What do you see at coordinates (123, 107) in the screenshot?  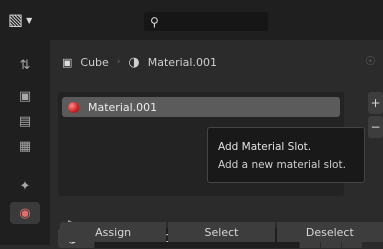 I see `slot-name: Material.001` at bounding box center [123, 107].